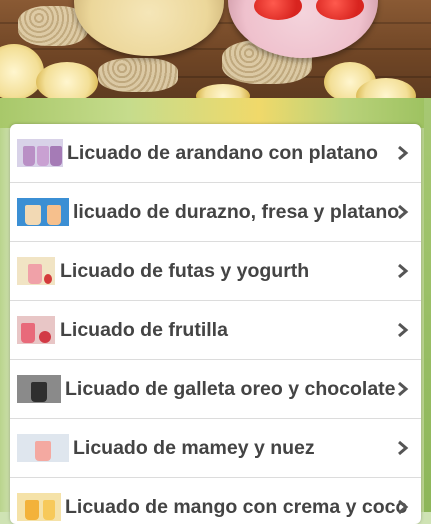 The image size is (431, 524). What do you see at coordinates (194, 448) in the screenshot?
I see `list-item-label: Licuado de mamey y nuez` at bounding box center [194, 448].